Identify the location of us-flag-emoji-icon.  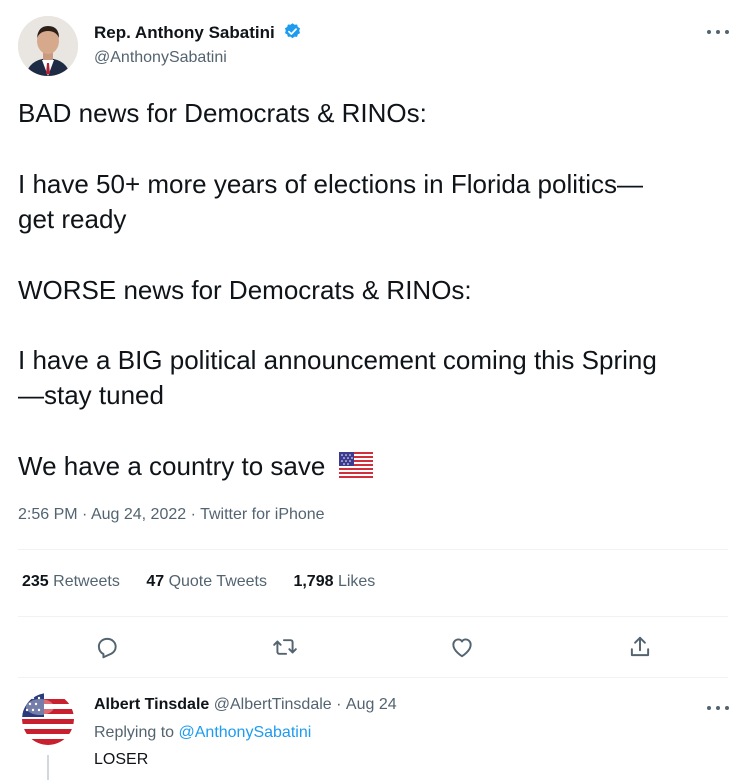
(355, 468).